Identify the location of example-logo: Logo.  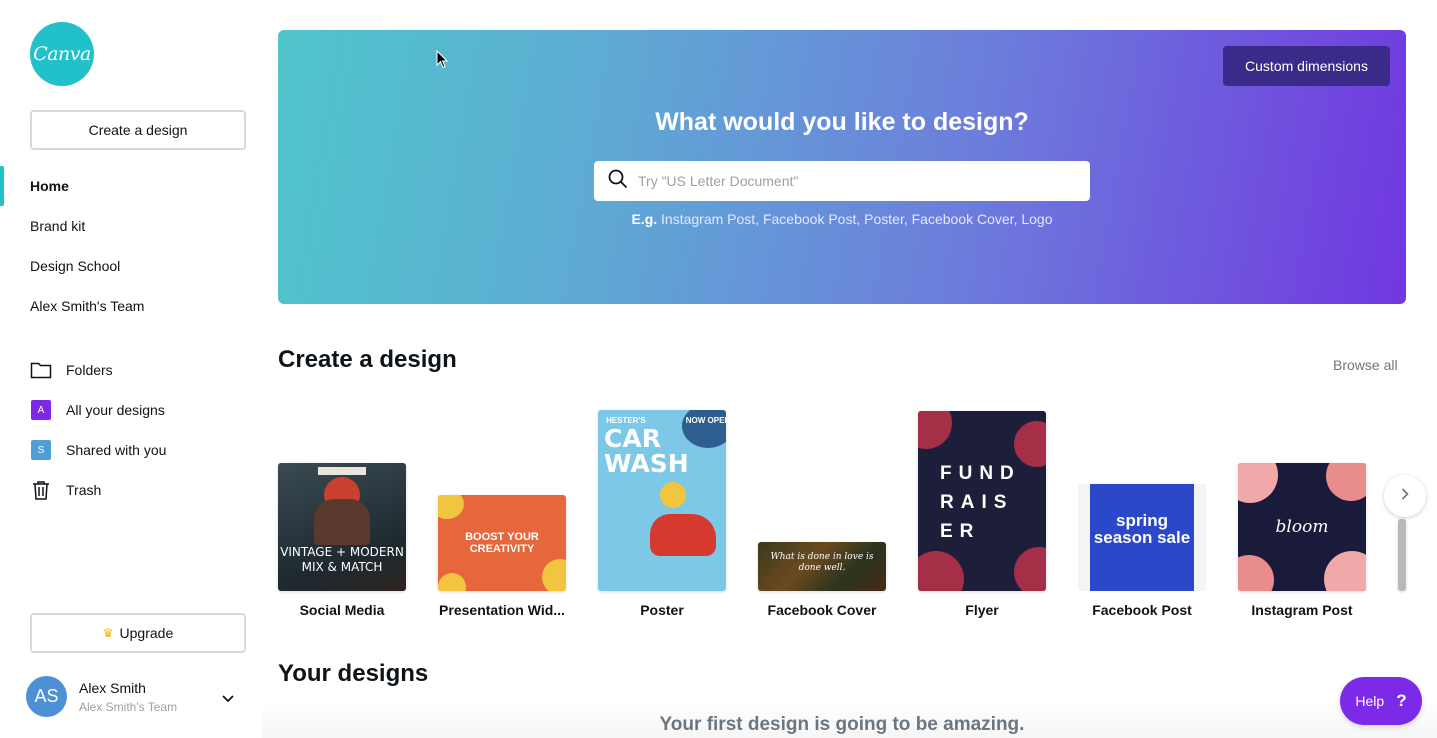
(1036, 219).